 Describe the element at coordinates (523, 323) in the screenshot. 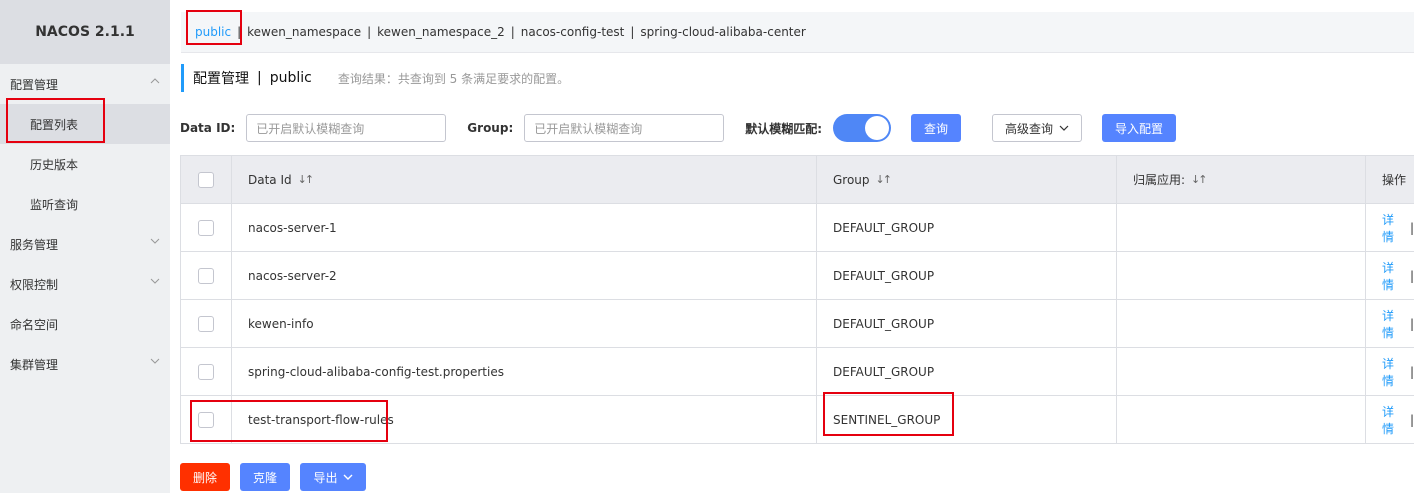

I see `cell-dataid: kewen-info` at that location.